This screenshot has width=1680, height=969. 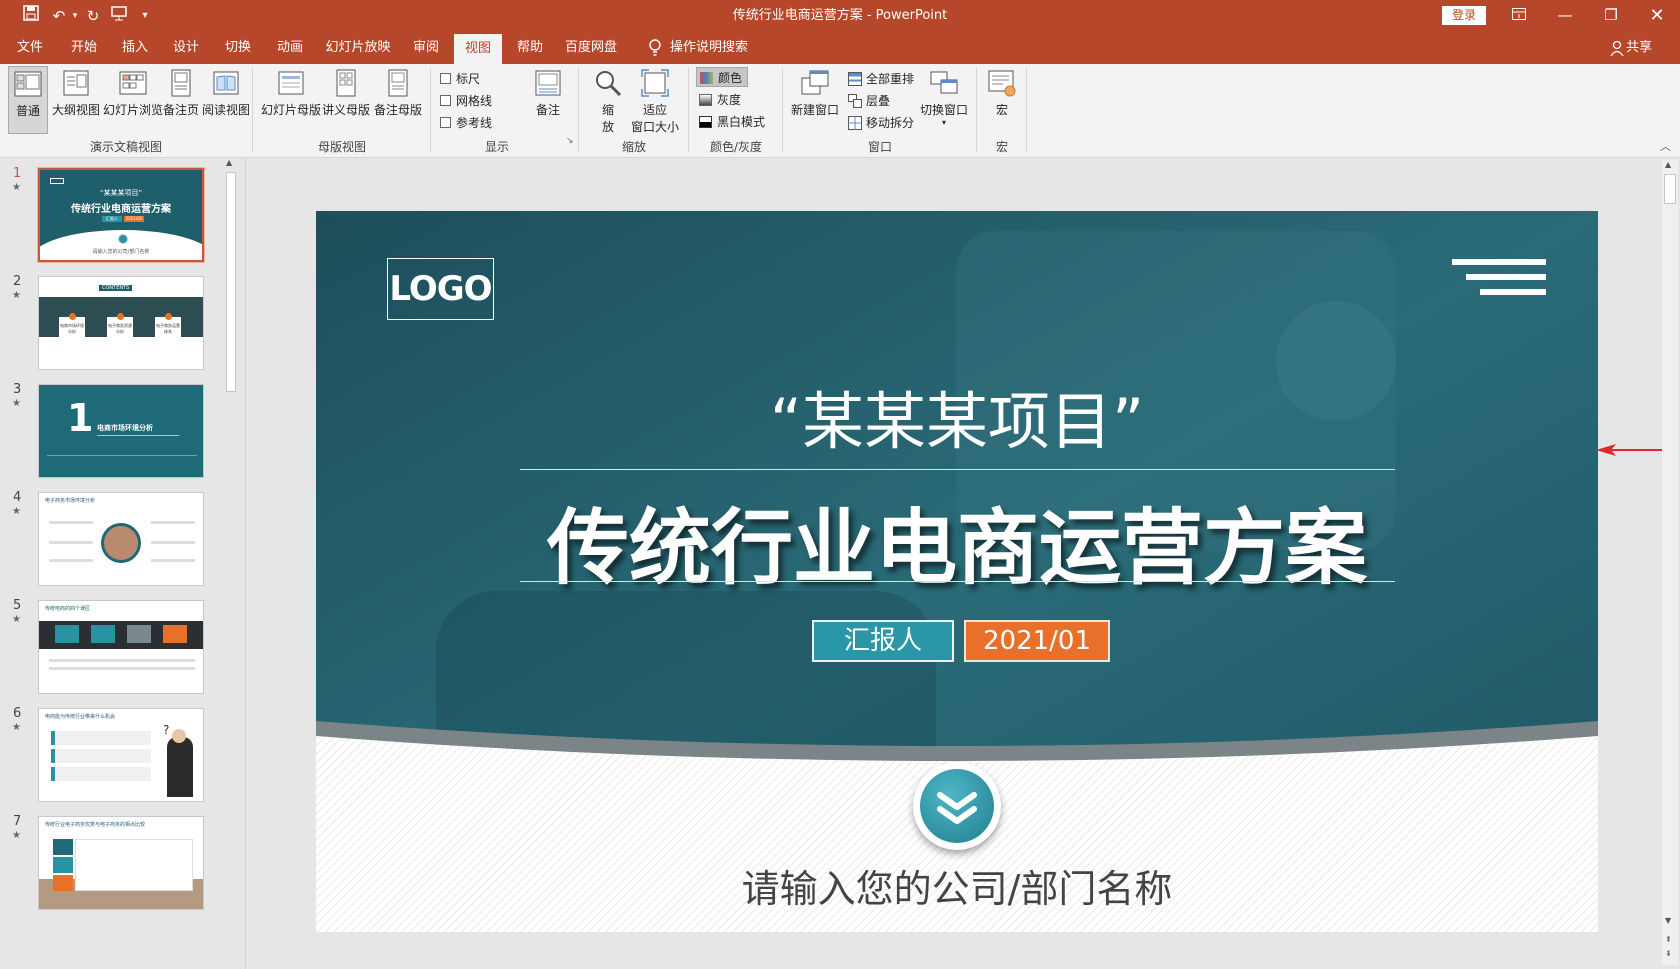 I want to click on tab-home: 开始, so click(x=84, y=47).